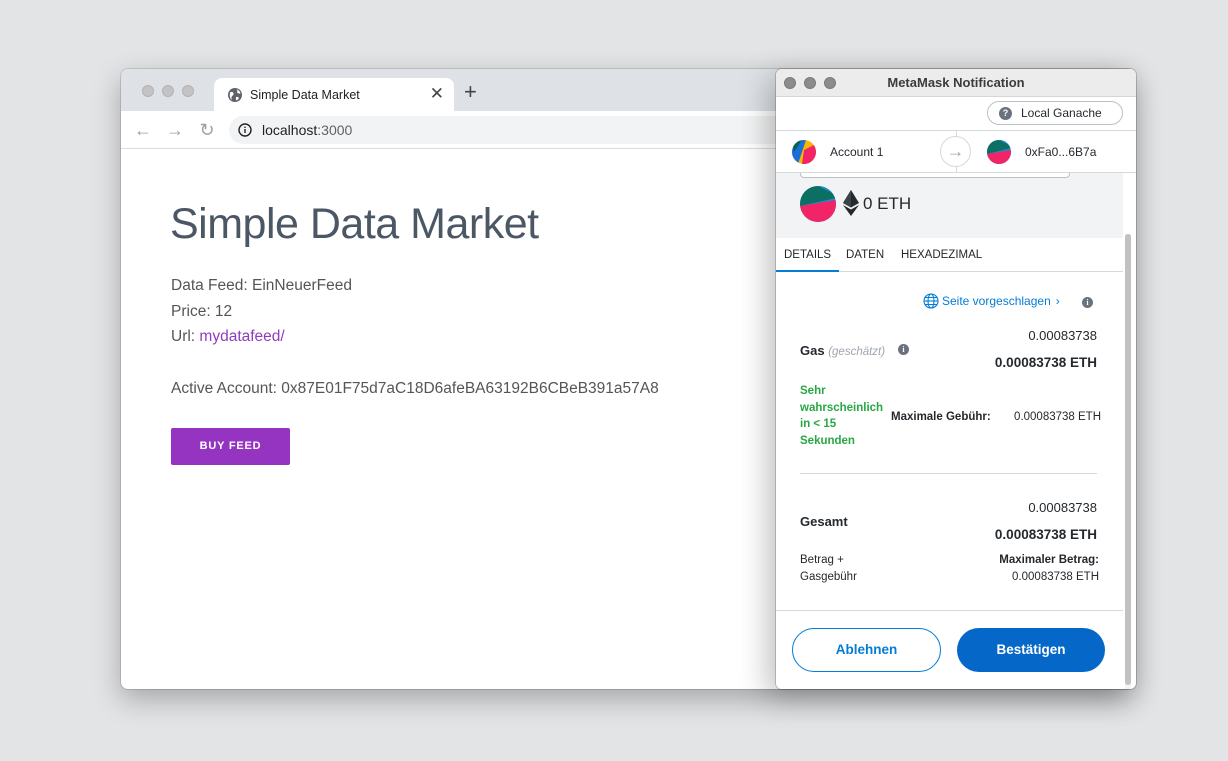  I want to click on sender-recipient: Account 1 → 0xFa0...6B7a, so click(956, 151).